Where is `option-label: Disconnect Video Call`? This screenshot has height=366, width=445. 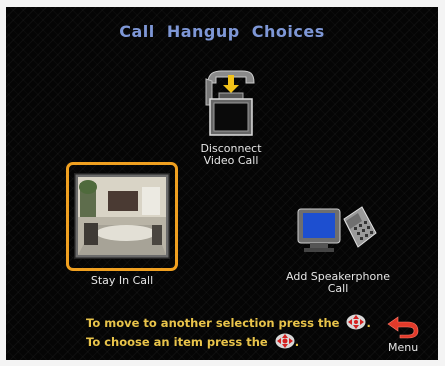
option-label: Disconnect Video Call is located at coordinates (231, 154).